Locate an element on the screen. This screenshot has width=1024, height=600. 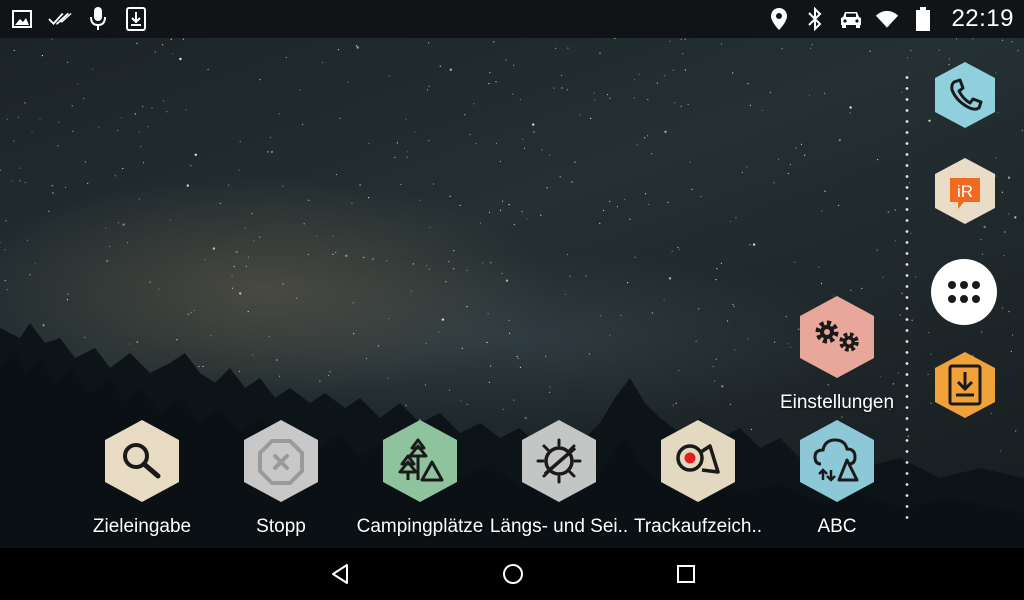
app-zieleingabe: Zieleingabe is located at coordinates (142, 483).